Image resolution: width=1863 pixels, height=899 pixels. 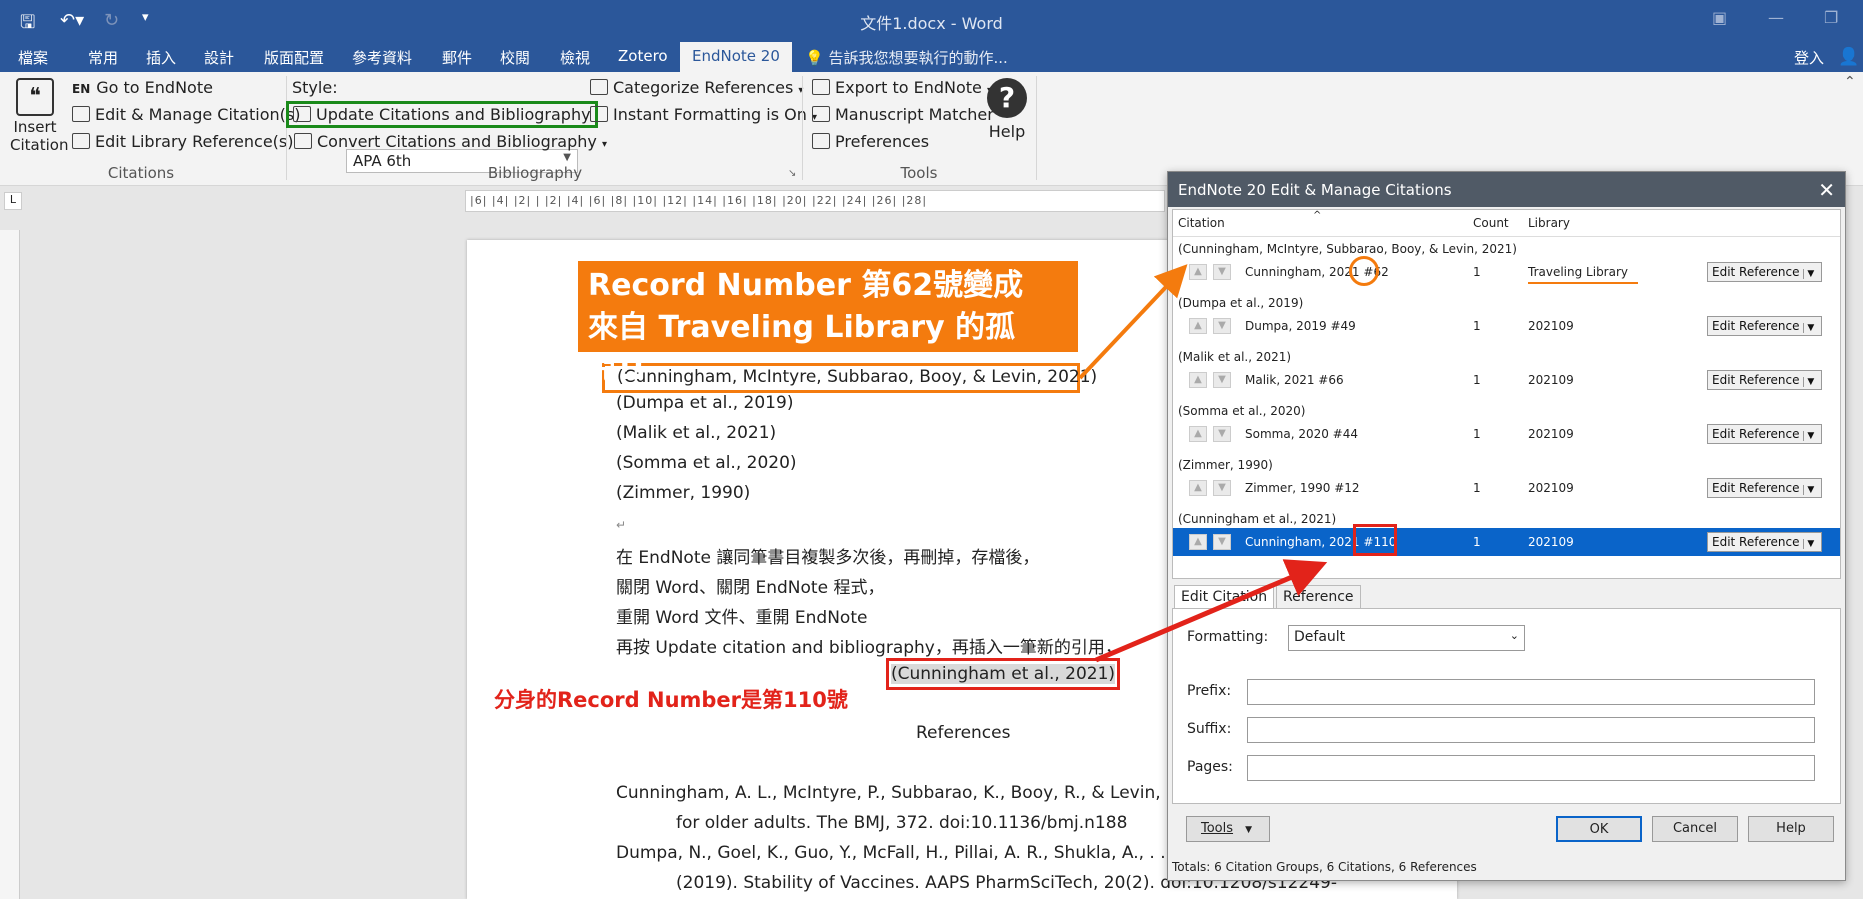 I want to click on edit-citation-icon, so click(x=81, y=114).